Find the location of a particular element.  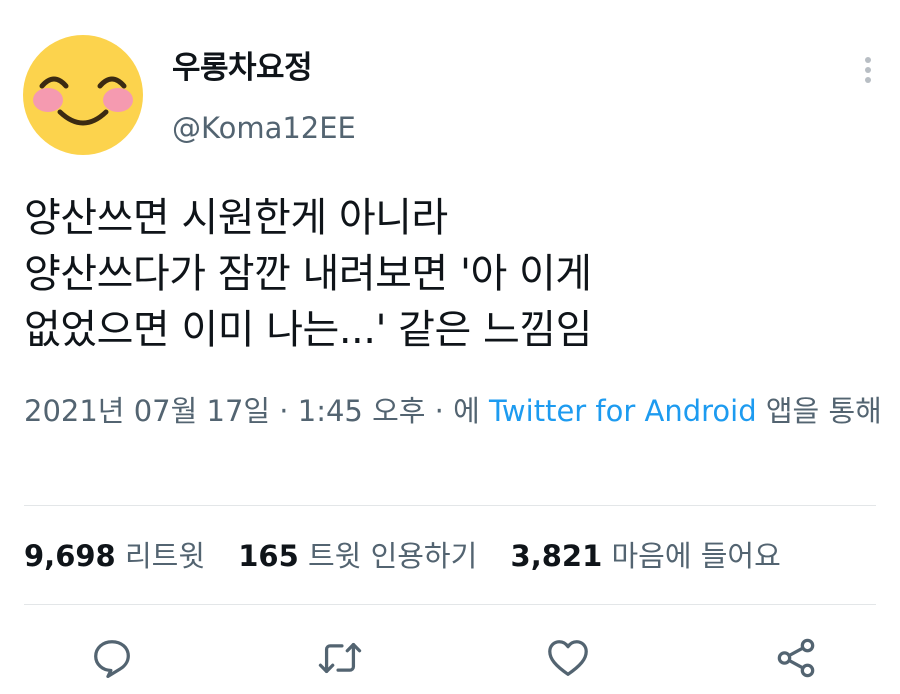

like-button is located at coordinates (568, 658).